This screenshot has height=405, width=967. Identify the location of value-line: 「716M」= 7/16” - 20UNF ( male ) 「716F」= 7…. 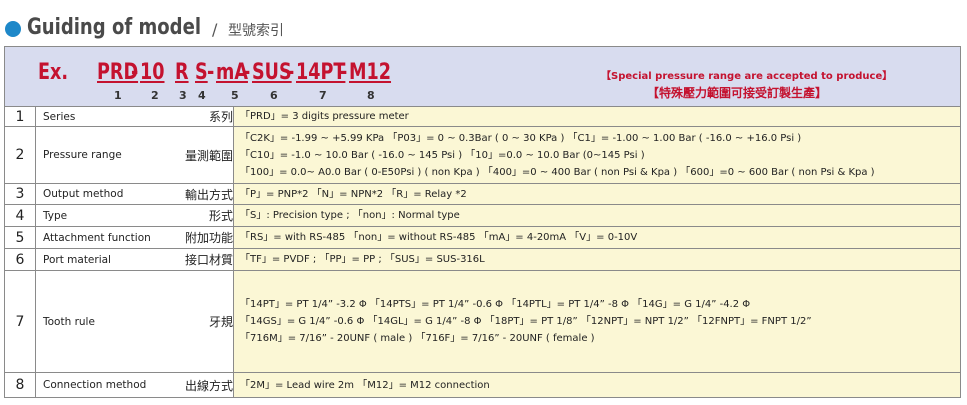
(417, 338).